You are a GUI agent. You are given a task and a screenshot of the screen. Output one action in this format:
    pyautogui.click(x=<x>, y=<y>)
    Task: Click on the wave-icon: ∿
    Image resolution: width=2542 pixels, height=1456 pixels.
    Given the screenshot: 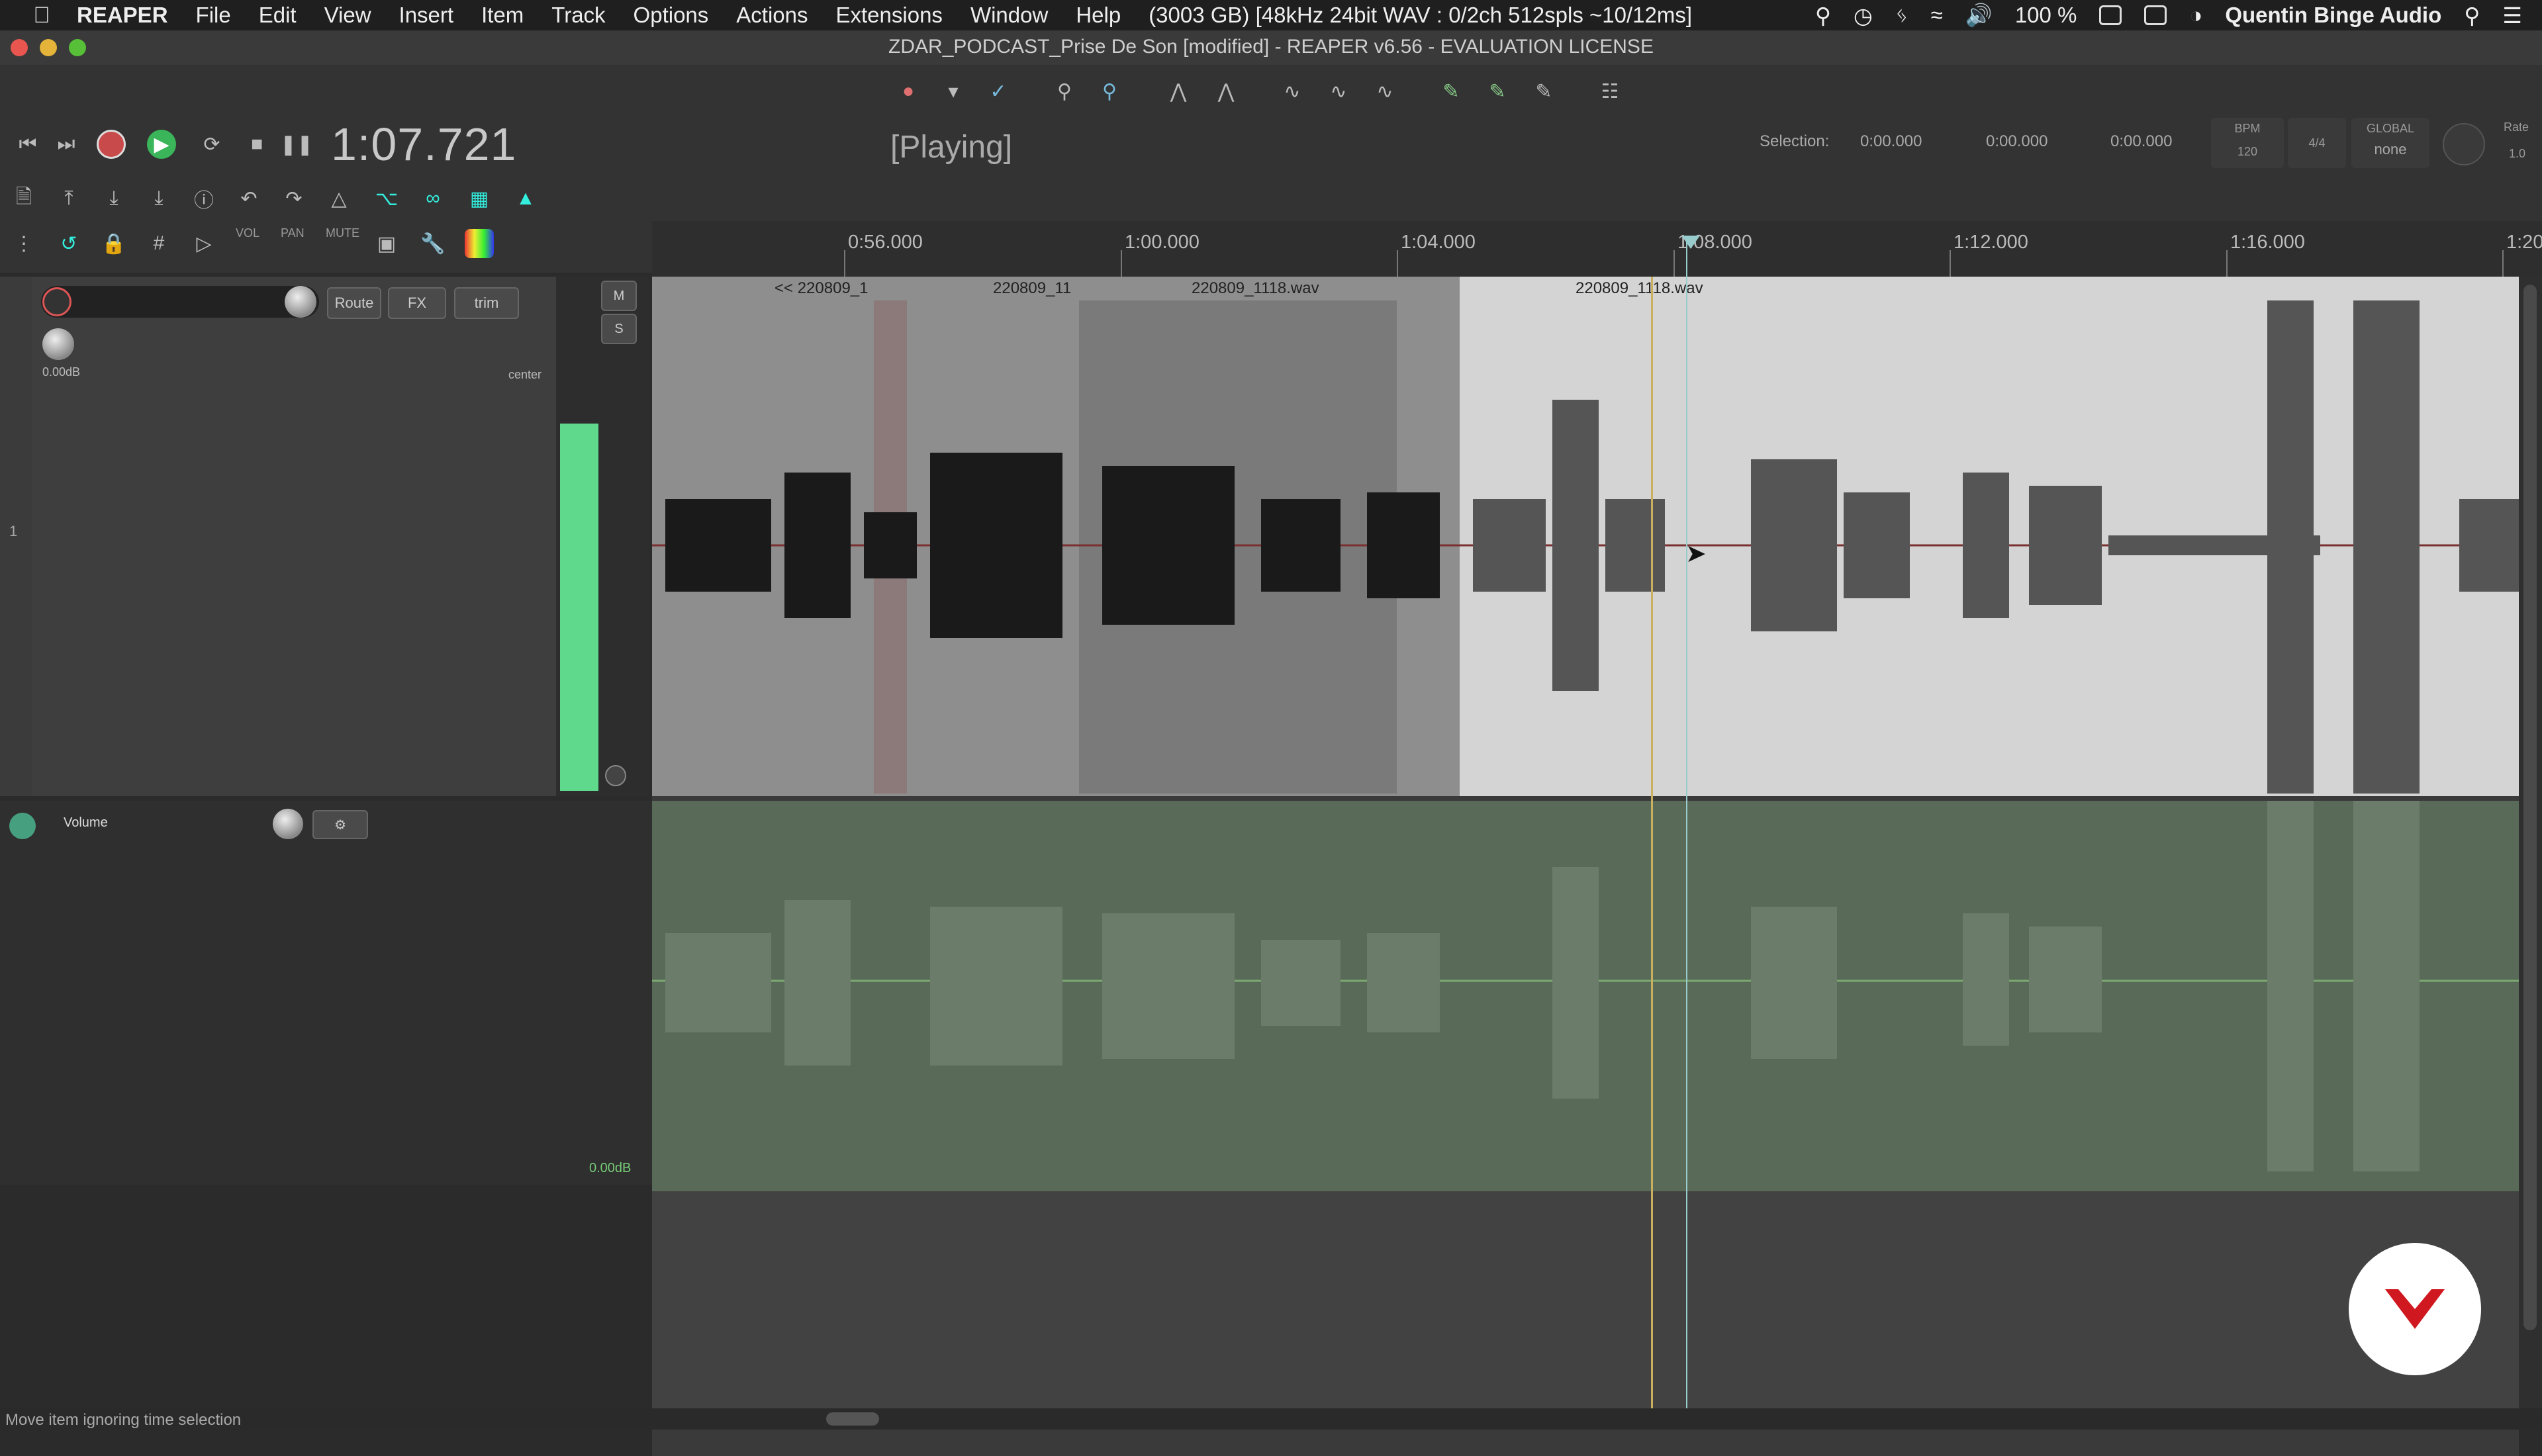 What is the action you would take?
    pyautogui.click(x=1384, y=92)
    